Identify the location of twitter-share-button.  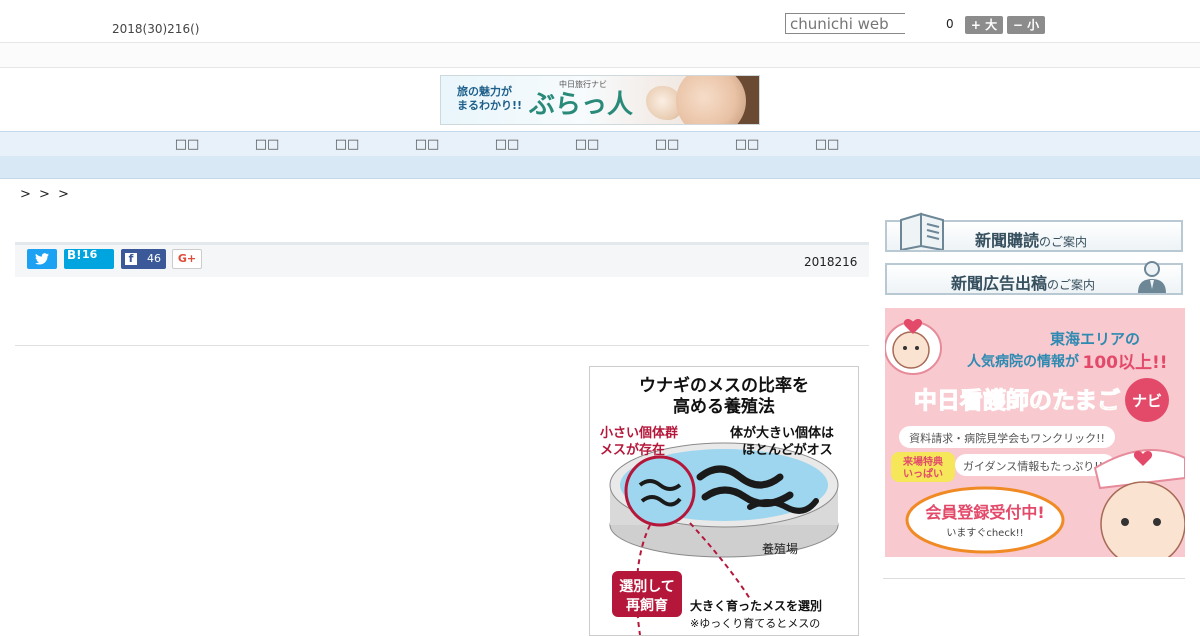
(42, 259).